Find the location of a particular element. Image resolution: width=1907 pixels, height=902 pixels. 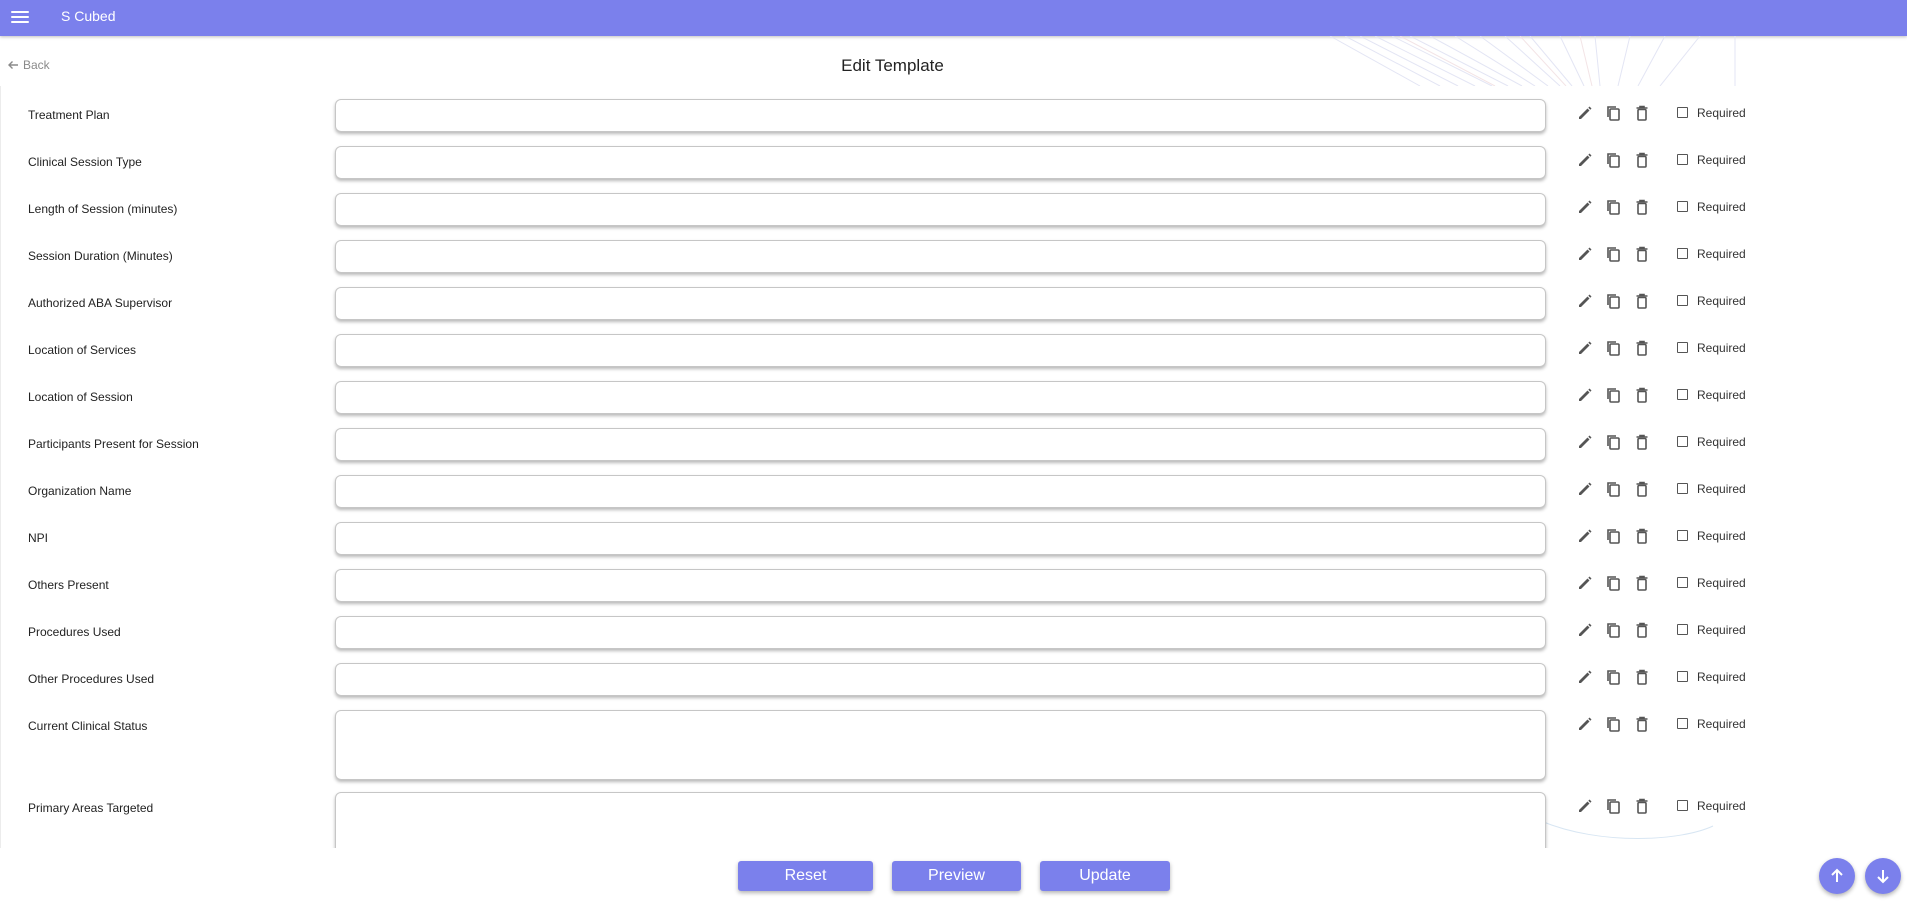

template-field-row: Length of Session (minutes) Required is located at coordinates (954, 209).